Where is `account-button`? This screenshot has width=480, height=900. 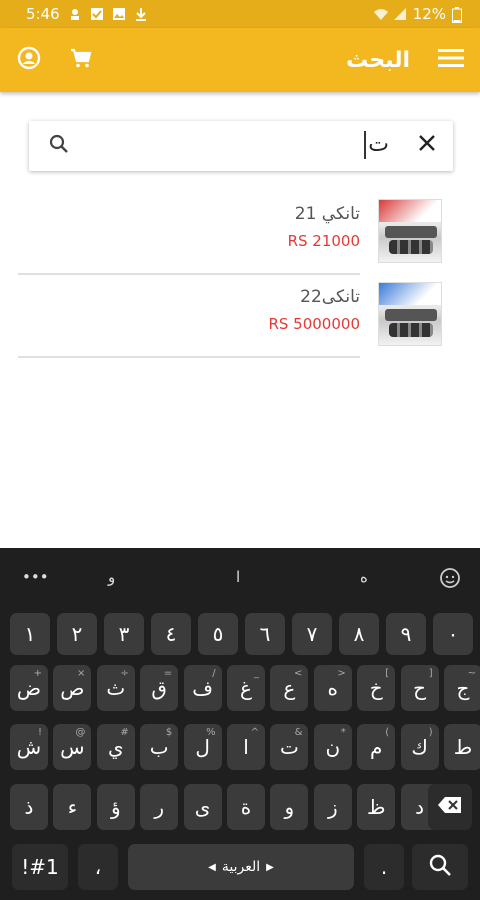
account-button is located at coordinates (29, 59).